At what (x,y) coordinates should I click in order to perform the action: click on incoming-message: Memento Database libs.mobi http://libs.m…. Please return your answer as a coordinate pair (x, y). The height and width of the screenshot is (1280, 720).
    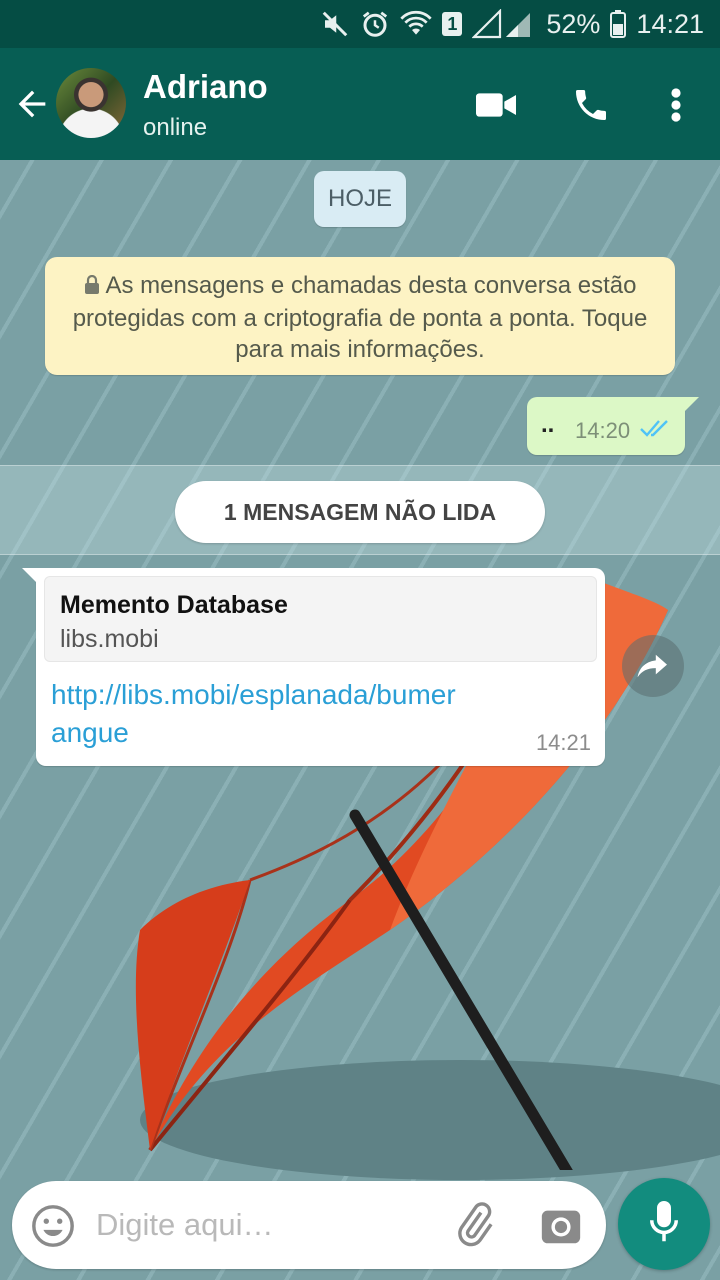
    Looking at the image, I should click on (313, 667).